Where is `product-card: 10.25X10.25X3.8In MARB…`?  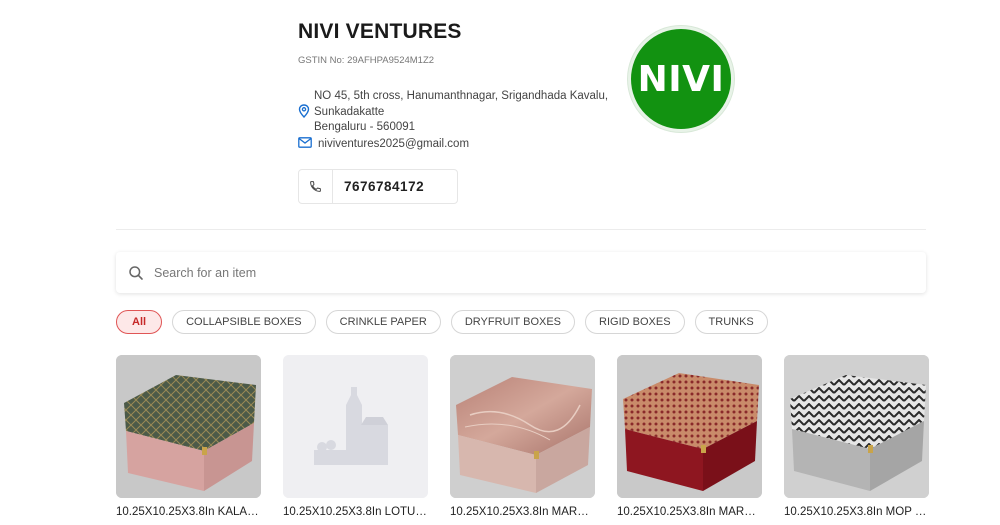 product-card: 10.25X10.25X3.8In MARB… is located at coordinates (522, 440).